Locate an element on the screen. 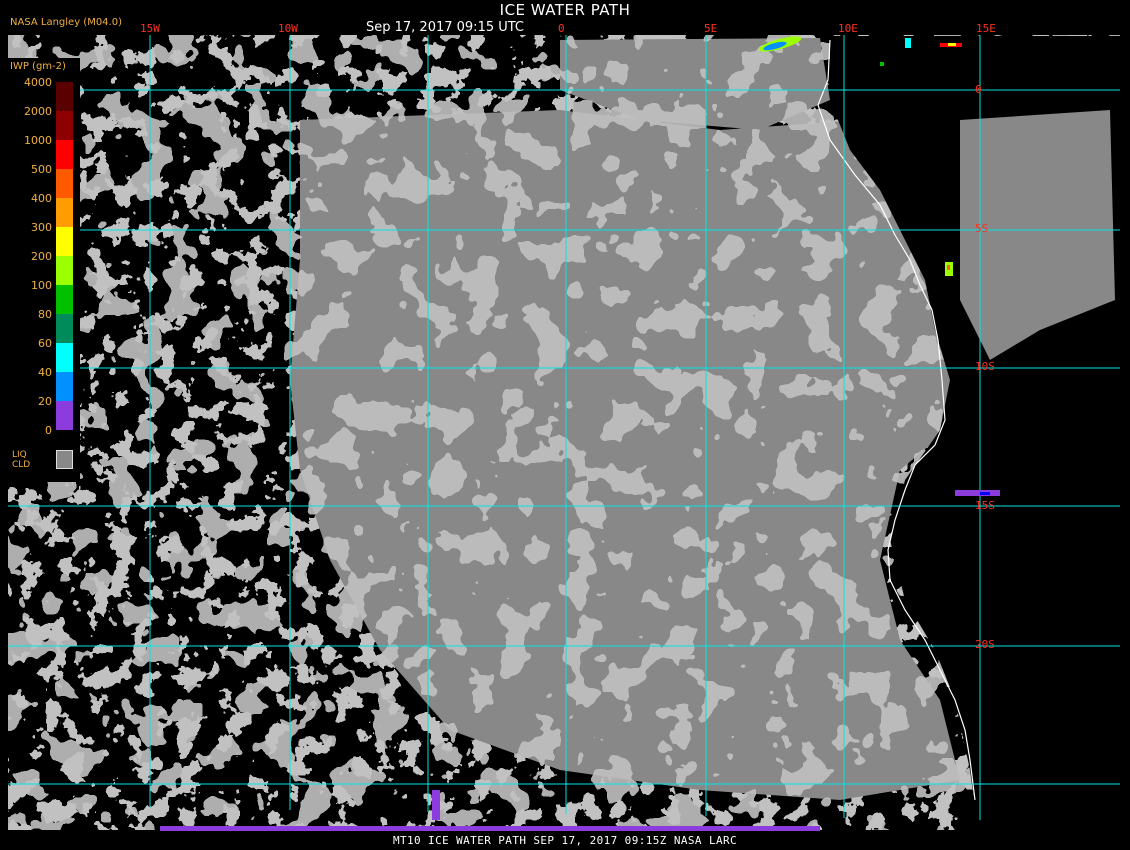 The height and width of the screenshot is (850, 1130). lon-label-5e: 5E is located at coordinates (711, 28).